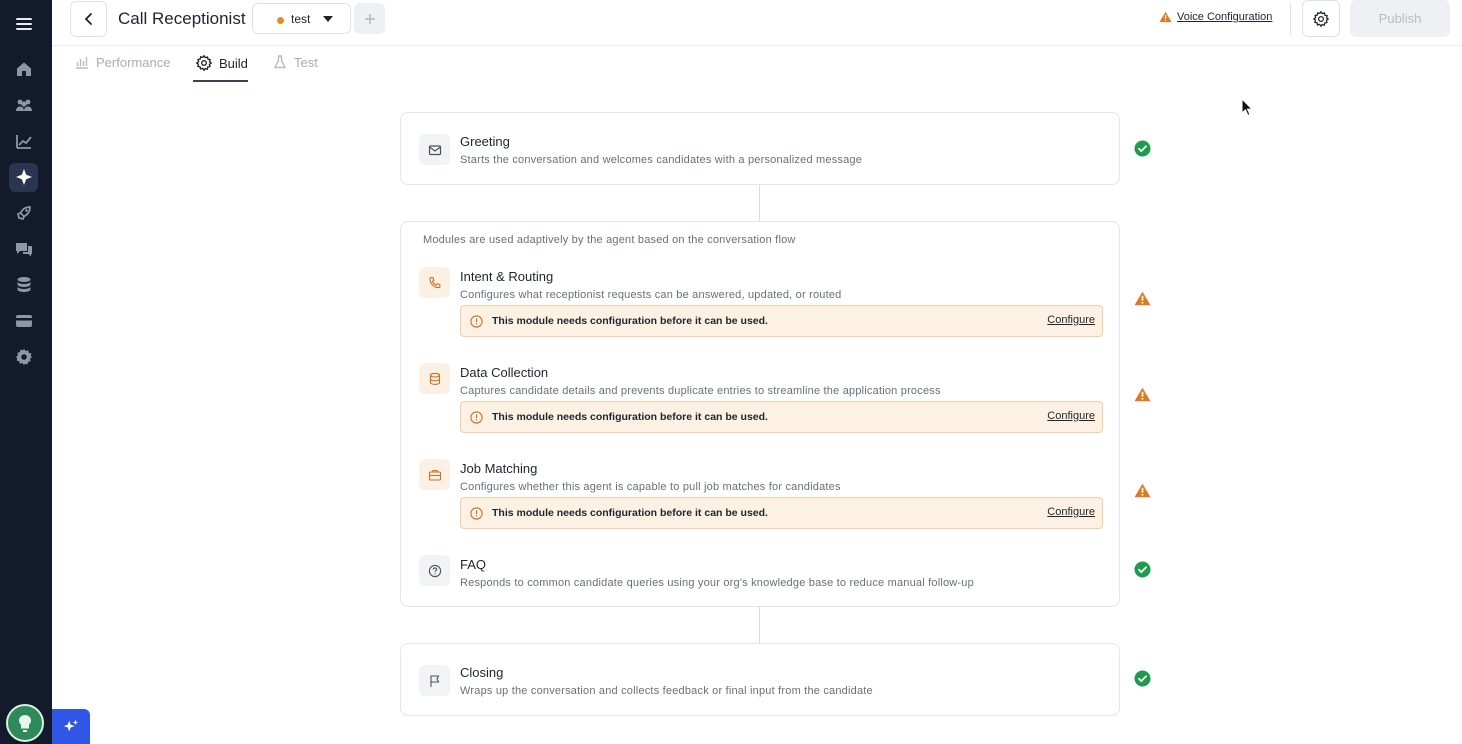 Image resolution: width=1462 pixels, height=744 pixels. What do you see at coordinates (280, 62) in the screenshot?
I see `flask-icon` at bounding box center [280, 62].